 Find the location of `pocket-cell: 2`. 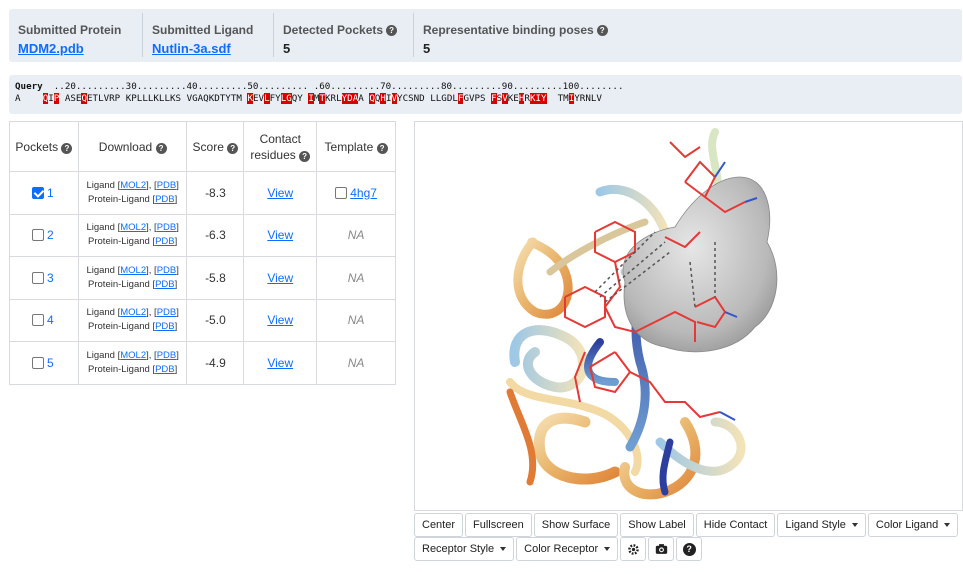

pocket-cell: 2 is located at coordinates (44, 235).